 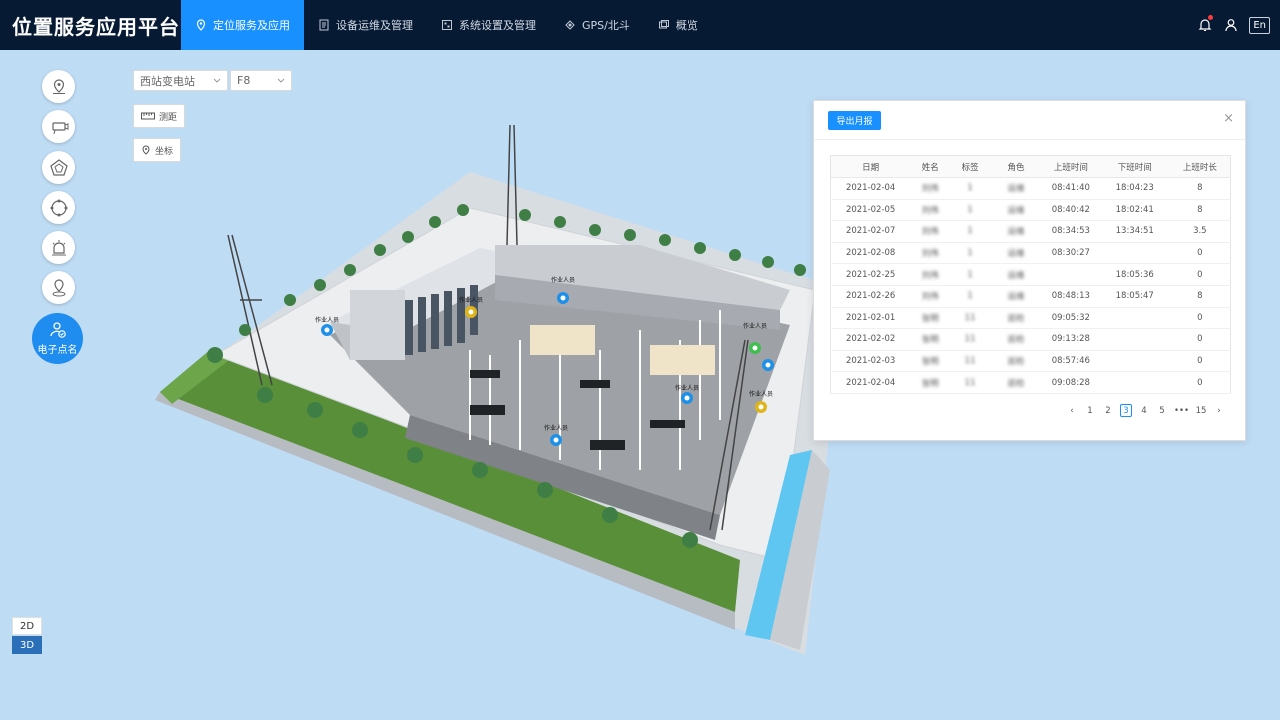 What do you see at coordinates (1070, 296) in the screenshot?
I see `table-cell: 08:48:13` at bounding box center [1070, 296].